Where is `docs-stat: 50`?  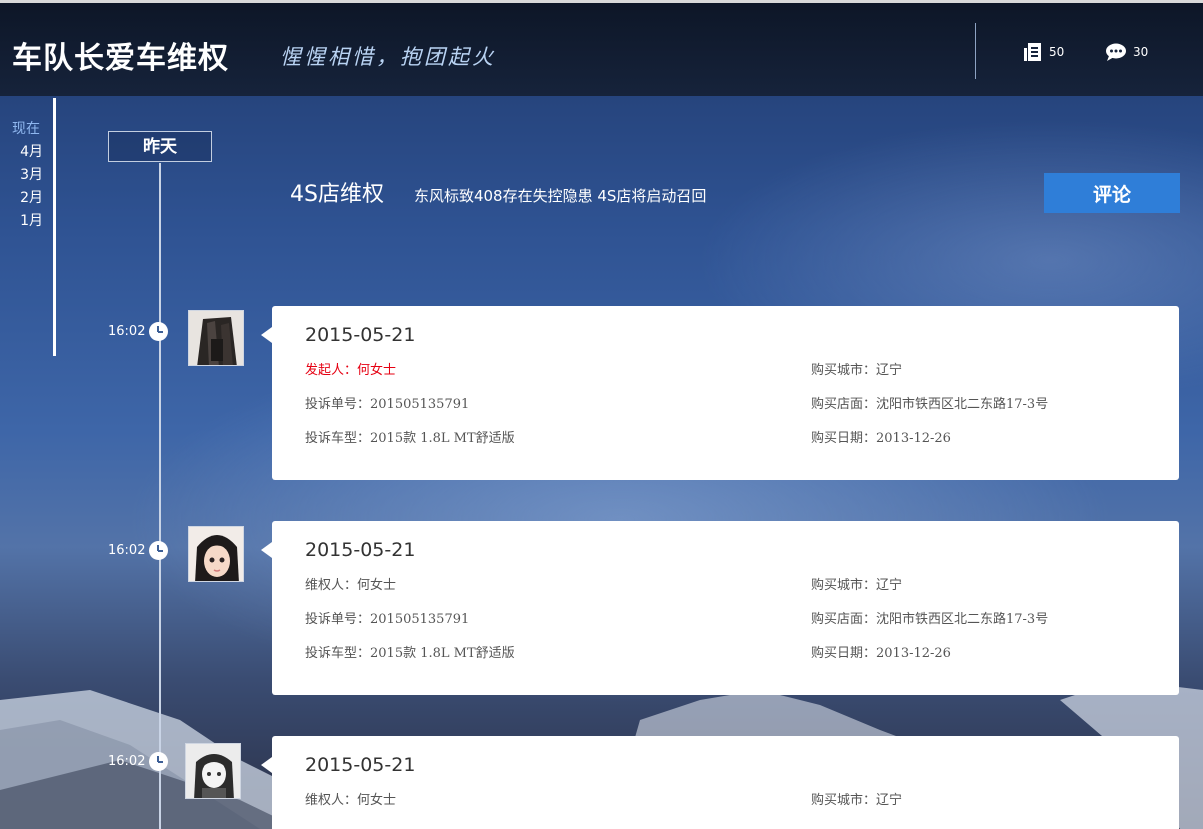
docs-stat: 50 is located at coordinates (1043, 52).